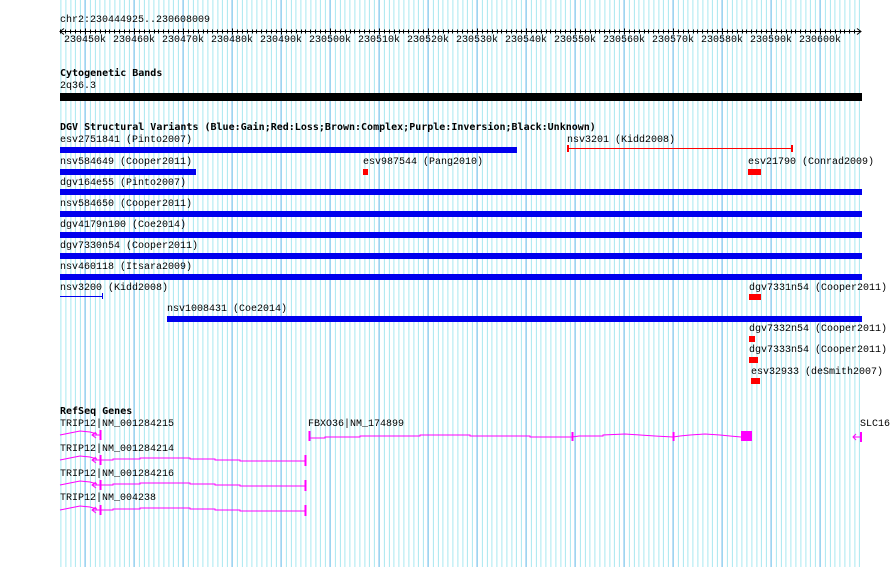 This screenshot has height=567, width=890. I want to click on gene-model-trip12-nm001284215, so click(80, 435).